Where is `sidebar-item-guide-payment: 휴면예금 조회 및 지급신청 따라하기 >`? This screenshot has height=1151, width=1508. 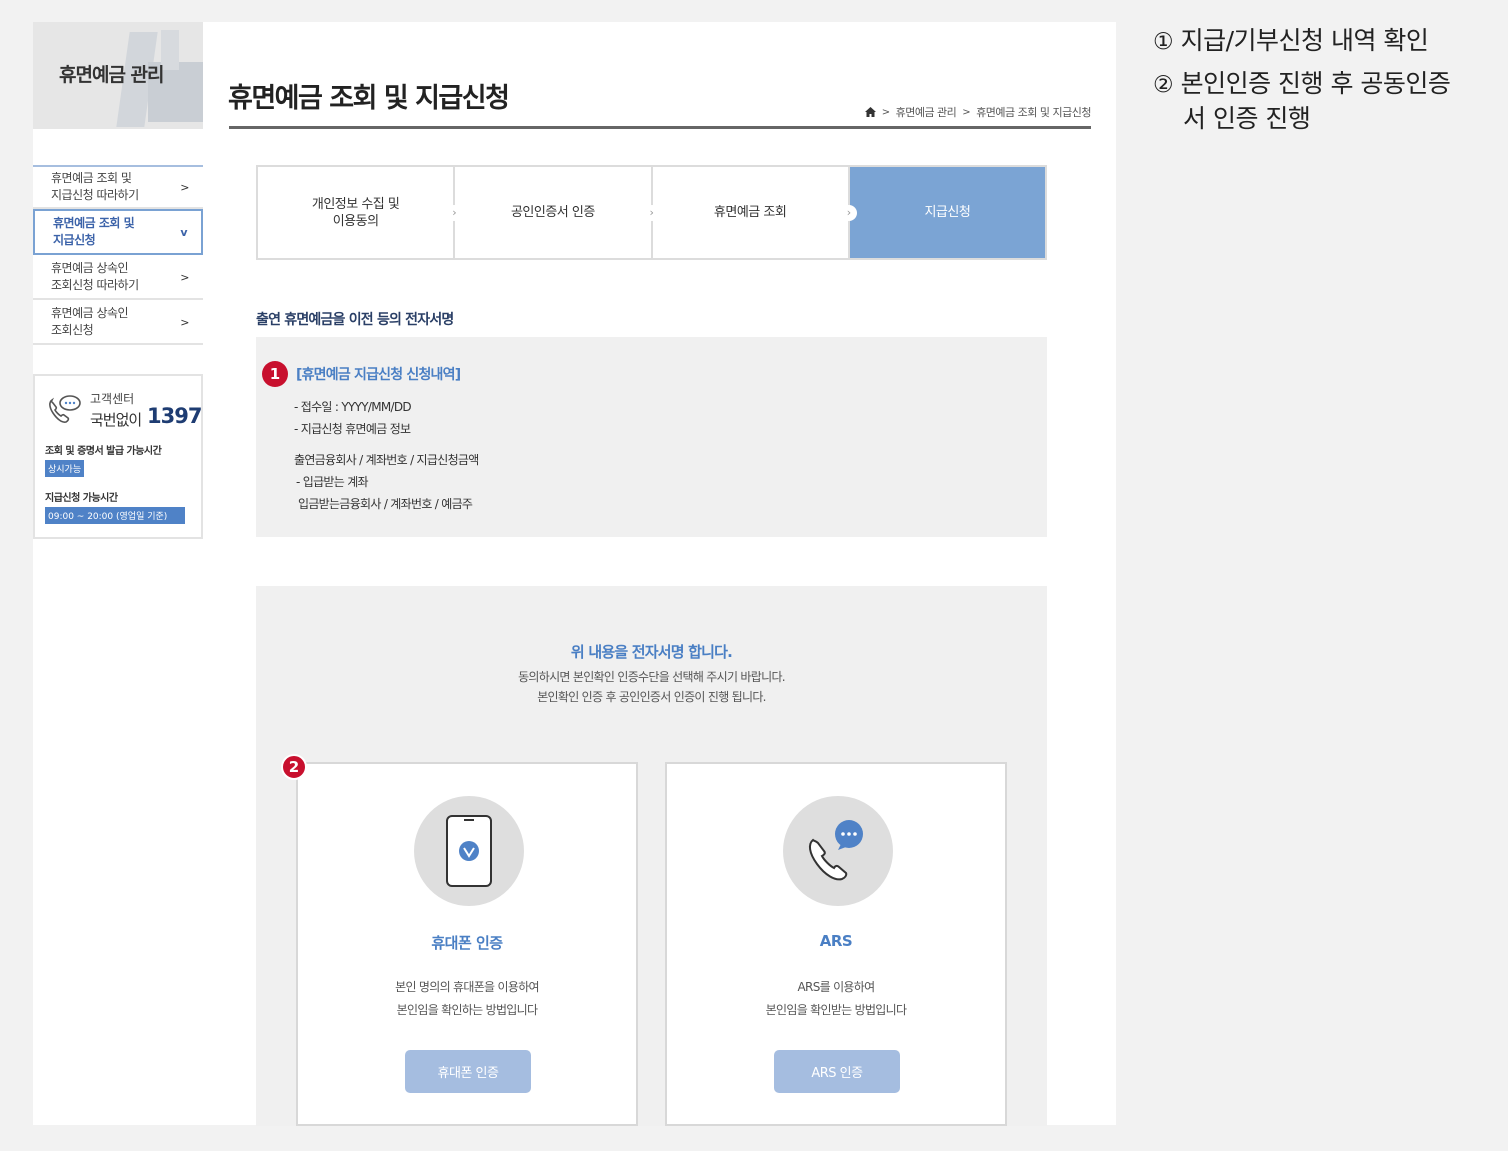 sidebar-item-guide-payment: 휴면예금 조회 및 지급신청 따라하기 > is located at coordinates (118, 187).